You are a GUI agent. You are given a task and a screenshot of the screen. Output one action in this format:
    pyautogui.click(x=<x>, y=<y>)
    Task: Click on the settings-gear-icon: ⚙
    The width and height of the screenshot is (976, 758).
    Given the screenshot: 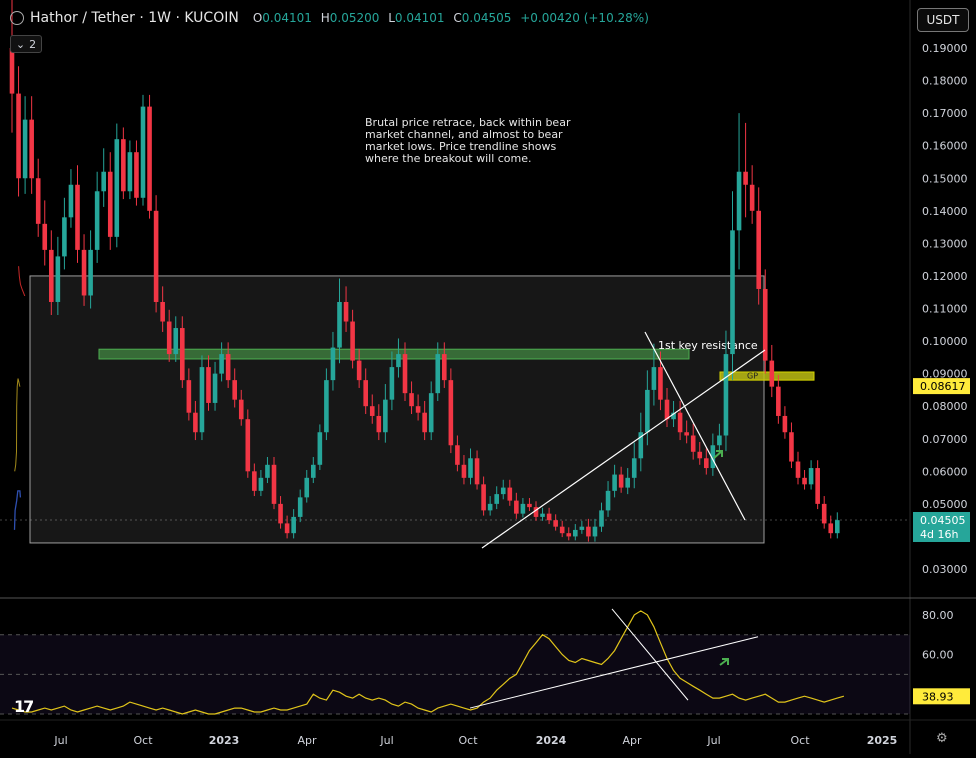 What is the action you would take?
    pyautogui.click(x=942, y=738)
    